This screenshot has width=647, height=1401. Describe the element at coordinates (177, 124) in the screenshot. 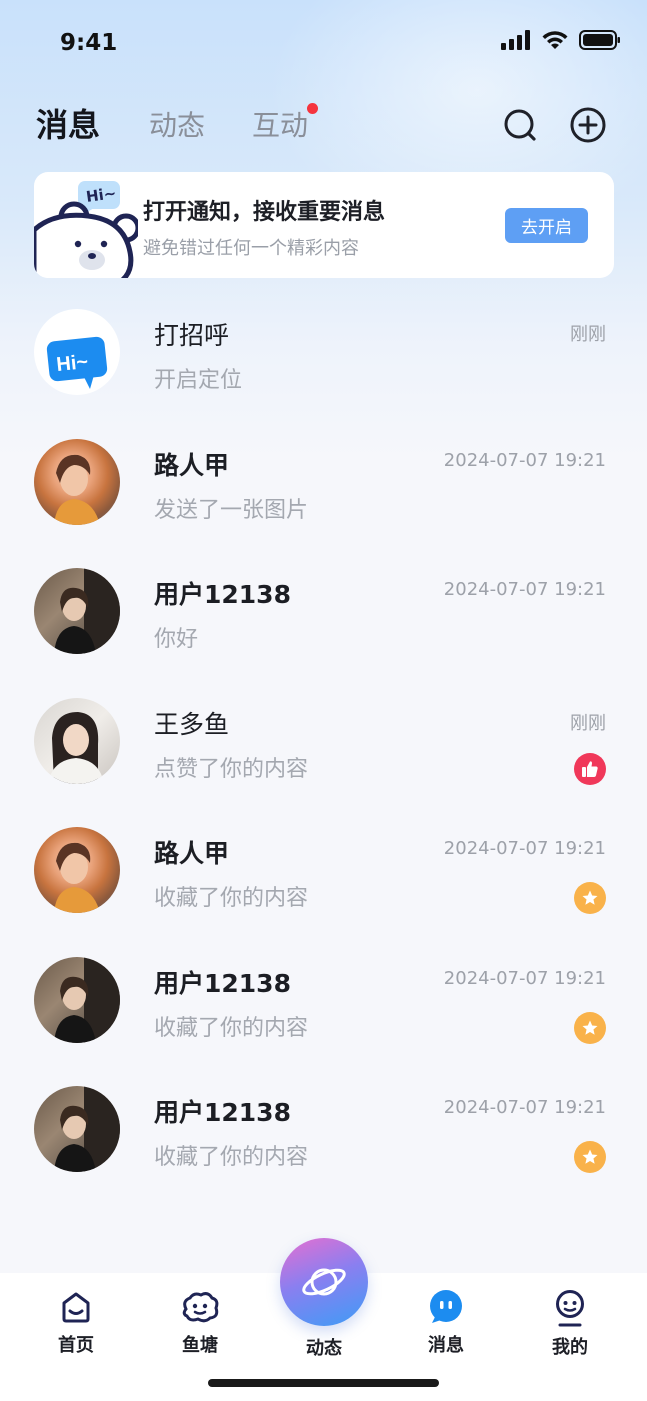

I see `tab-feed: 动态` at that location.